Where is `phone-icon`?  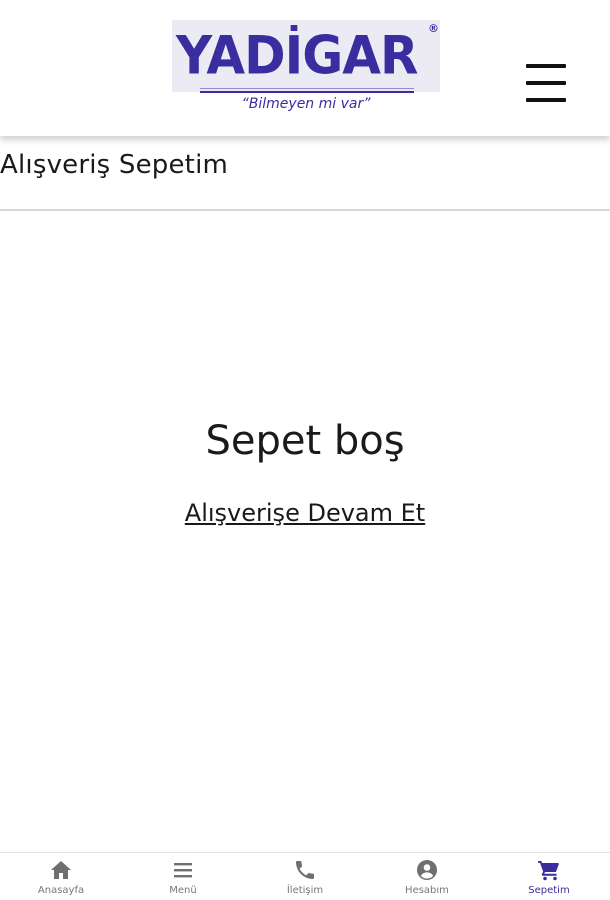 phone-icon is located at coordinates (305, 870).